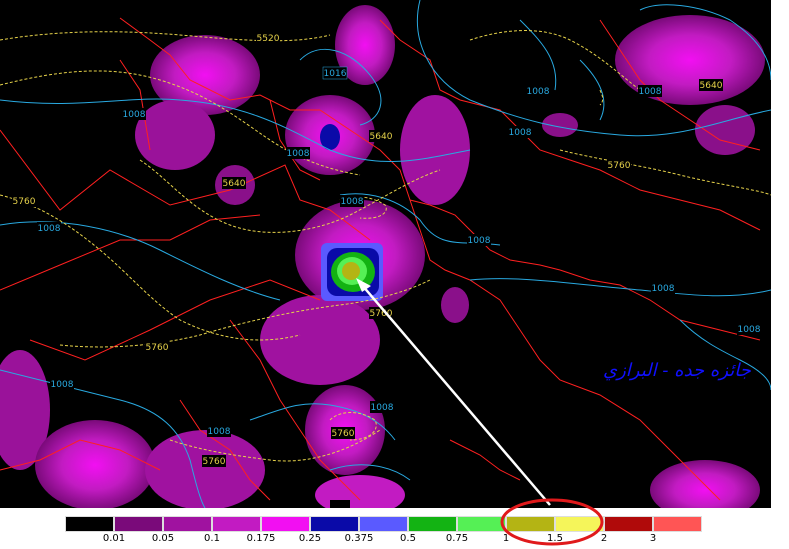 This screenshot has height=549, width=789. What do you see at coordinates (555, 538) in the screenshot?
I see `legend-tick-label: 1.5` at bounding box center [555, 538].